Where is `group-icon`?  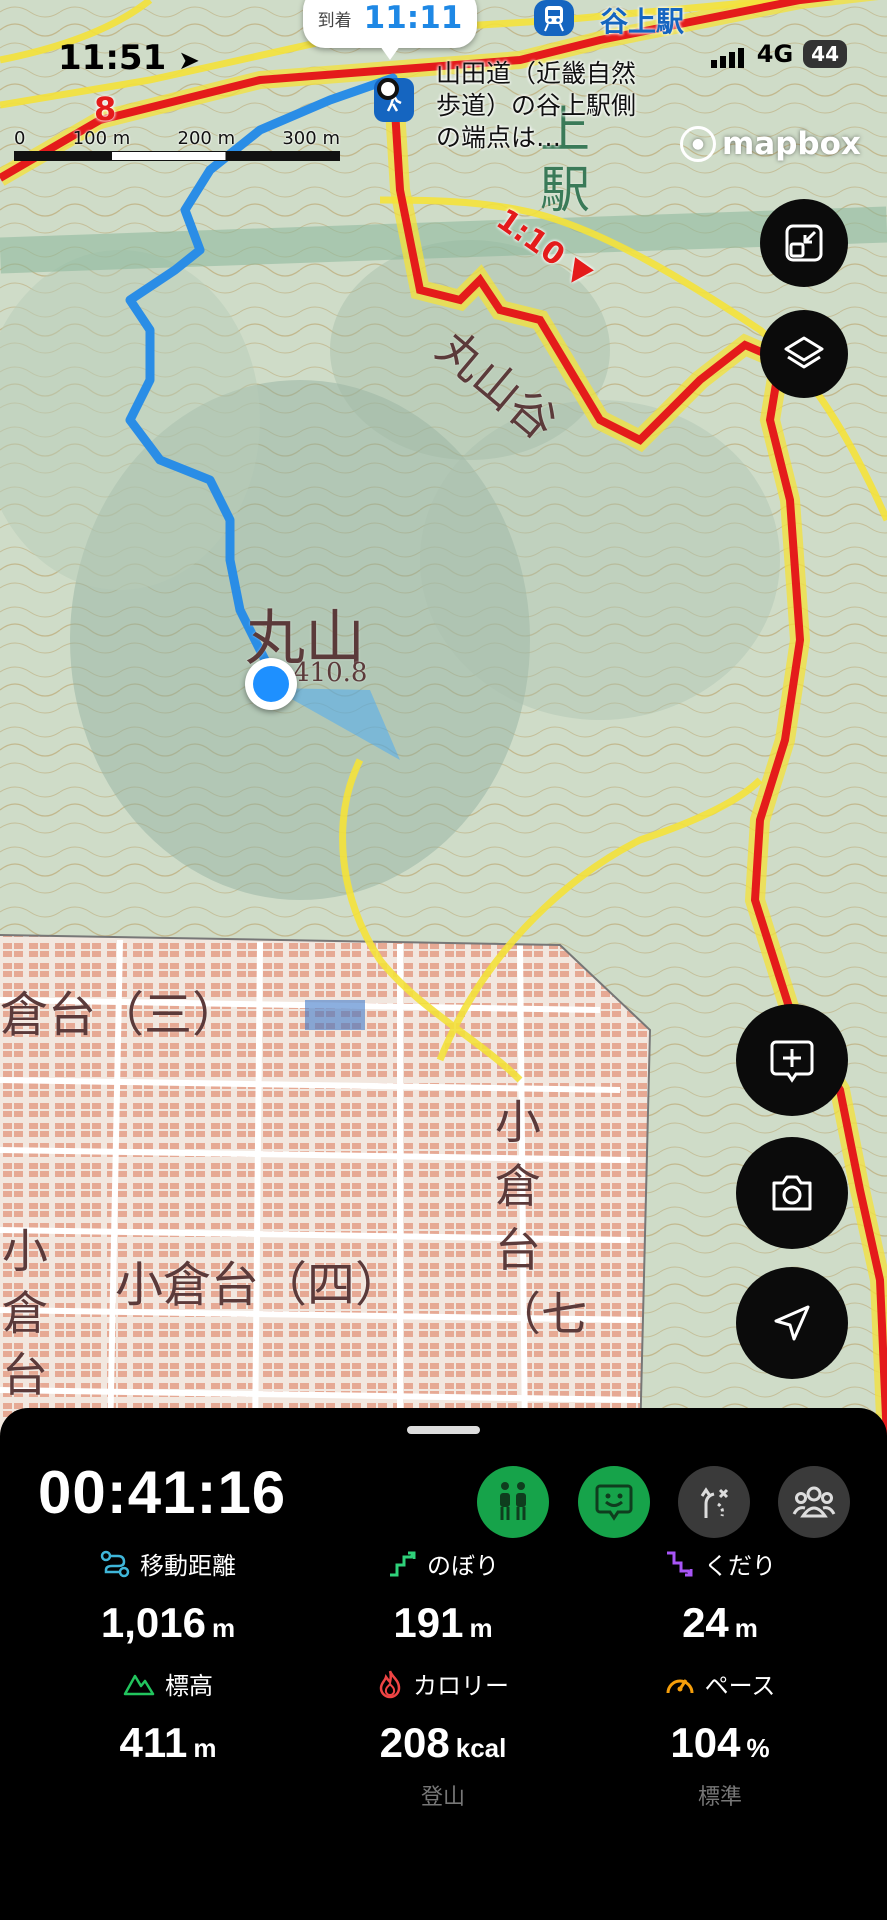 group-icon is located at coordinates (814, 1502).